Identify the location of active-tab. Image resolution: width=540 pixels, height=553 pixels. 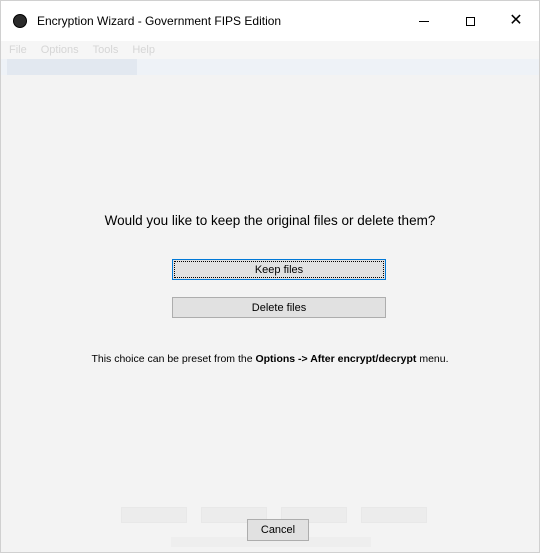
(72, 67).